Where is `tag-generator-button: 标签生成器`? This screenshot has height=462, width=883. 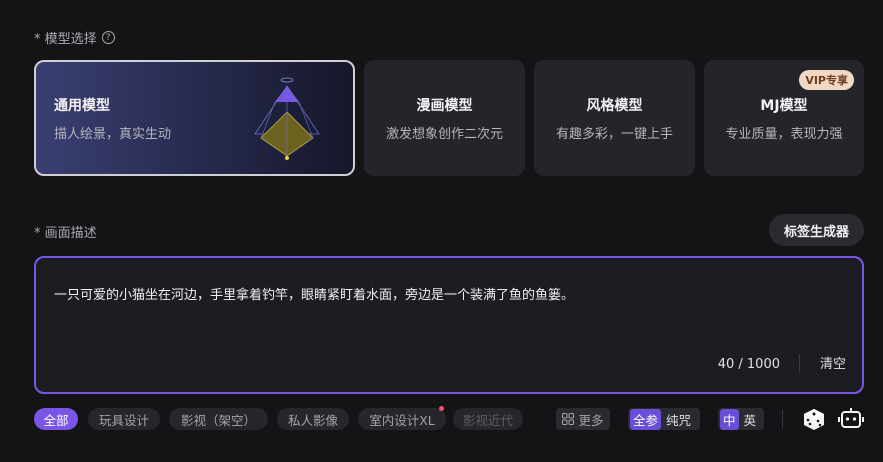 tag-generator-button: 标签生成器 is located at coordinates (816, 230).